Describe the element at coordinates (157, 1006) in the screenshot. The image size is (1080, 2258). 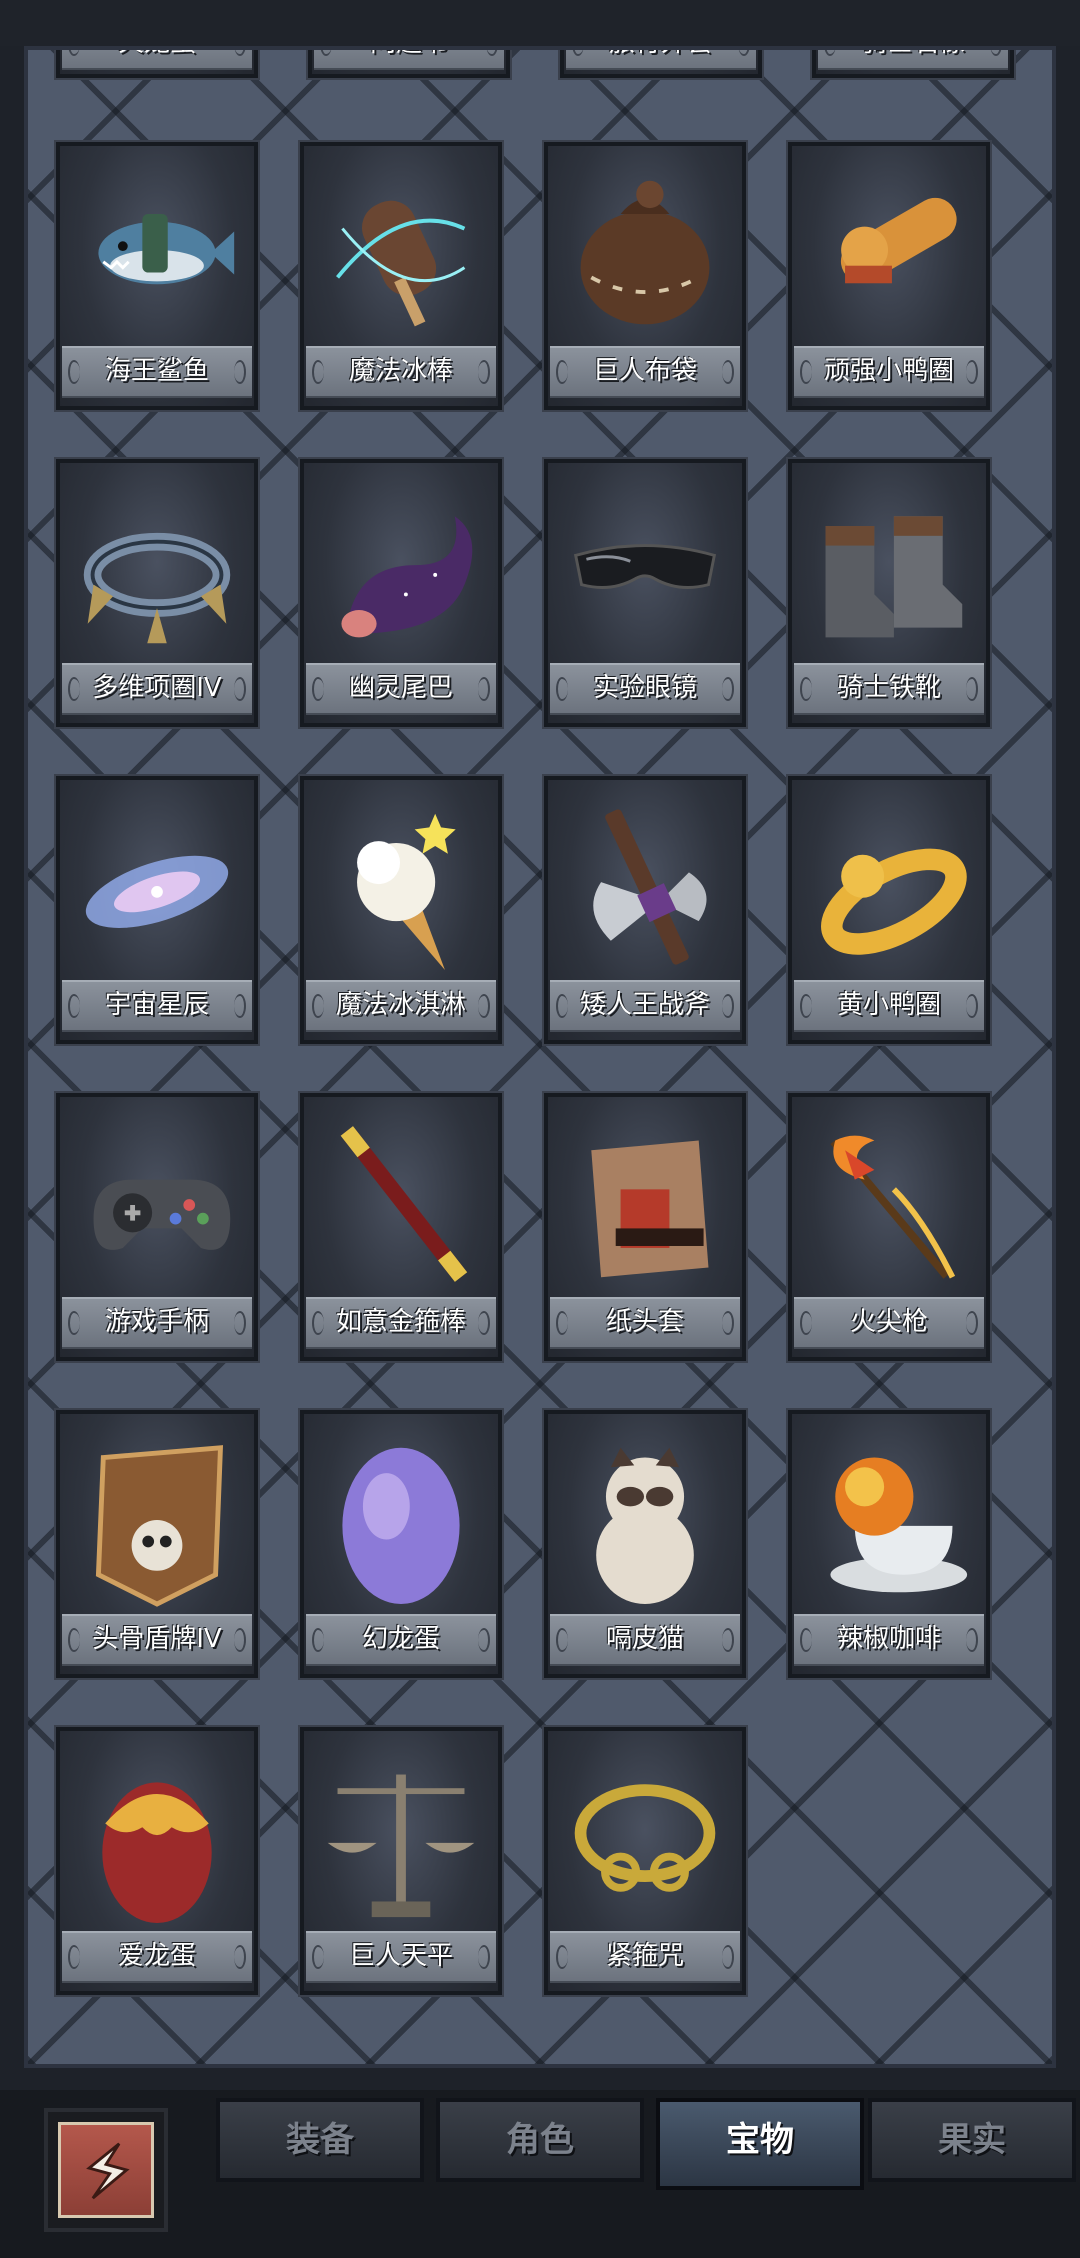
I see `item-name-label: 宇宙星辰` at that location.